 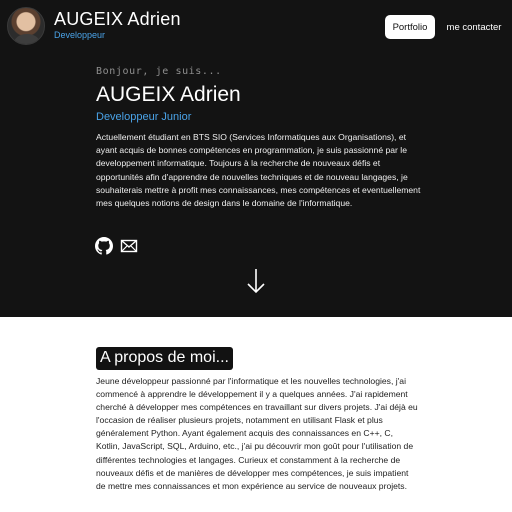 I want to click on hero-name: AUGEIX Adrien, so click(x=168, y=94).